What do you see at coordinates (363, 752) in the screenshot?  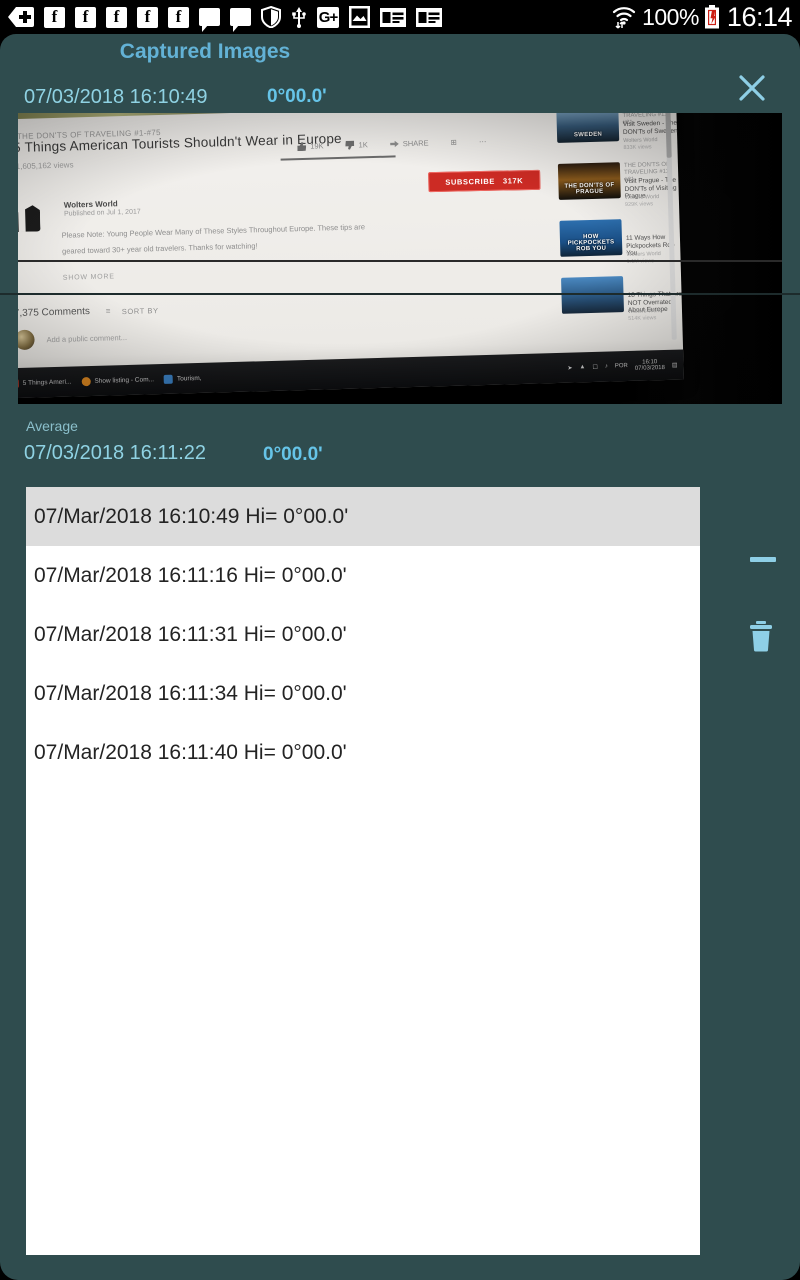 I see `list-item: 07/Mar/2018 16:11:40 Hi= 0°00.0'` at bounding box center [363, 752].